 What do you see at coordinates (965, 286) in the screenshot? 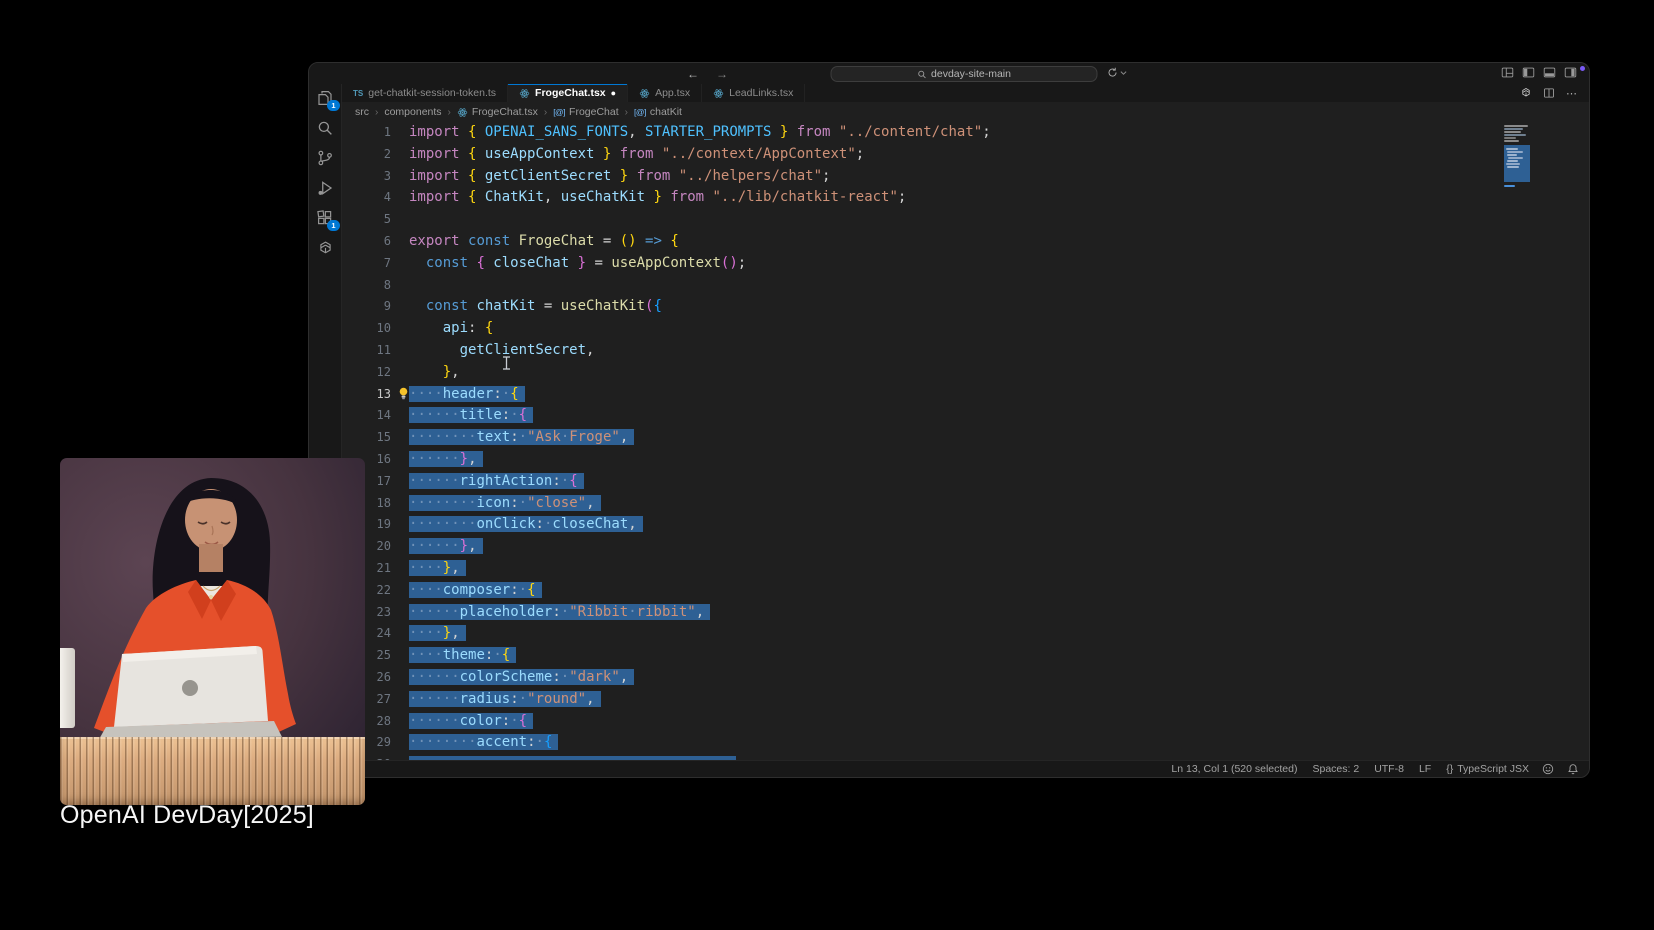
I see `code-line: 8` at bounding box center [965, 286].